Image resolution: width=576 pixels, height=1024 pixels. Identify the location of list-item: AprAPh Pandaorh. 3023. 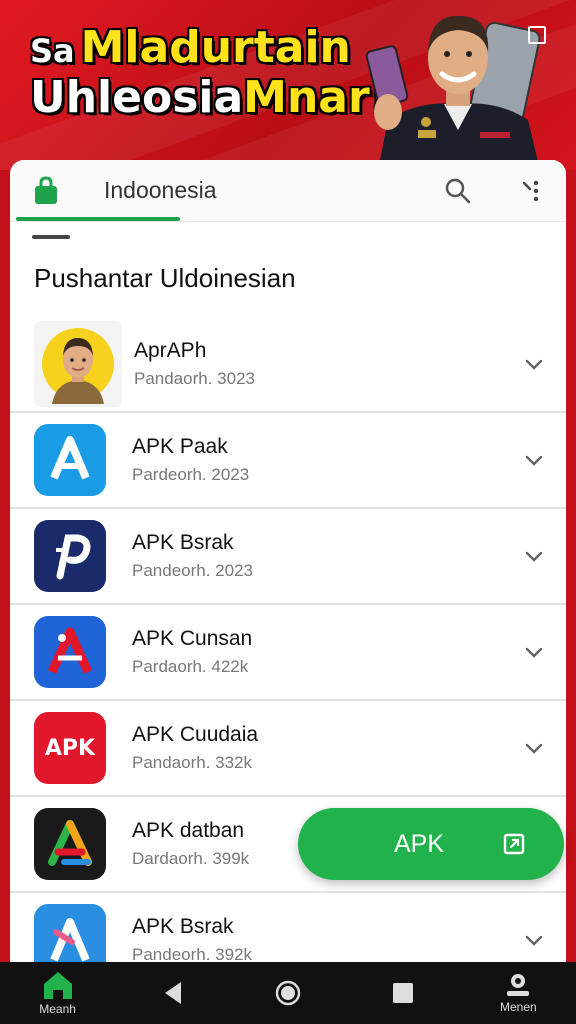
(288, 365).